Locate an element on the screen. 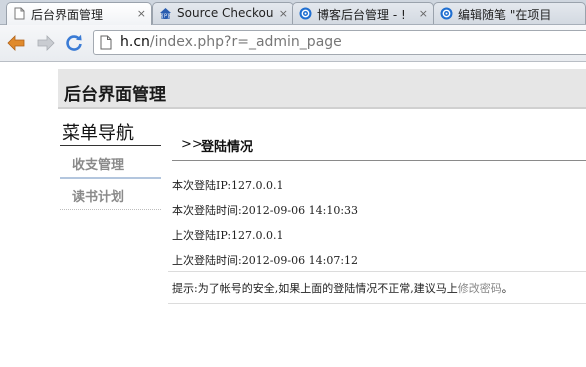  forward-arrow-icon is located at coordinates (46, 43).